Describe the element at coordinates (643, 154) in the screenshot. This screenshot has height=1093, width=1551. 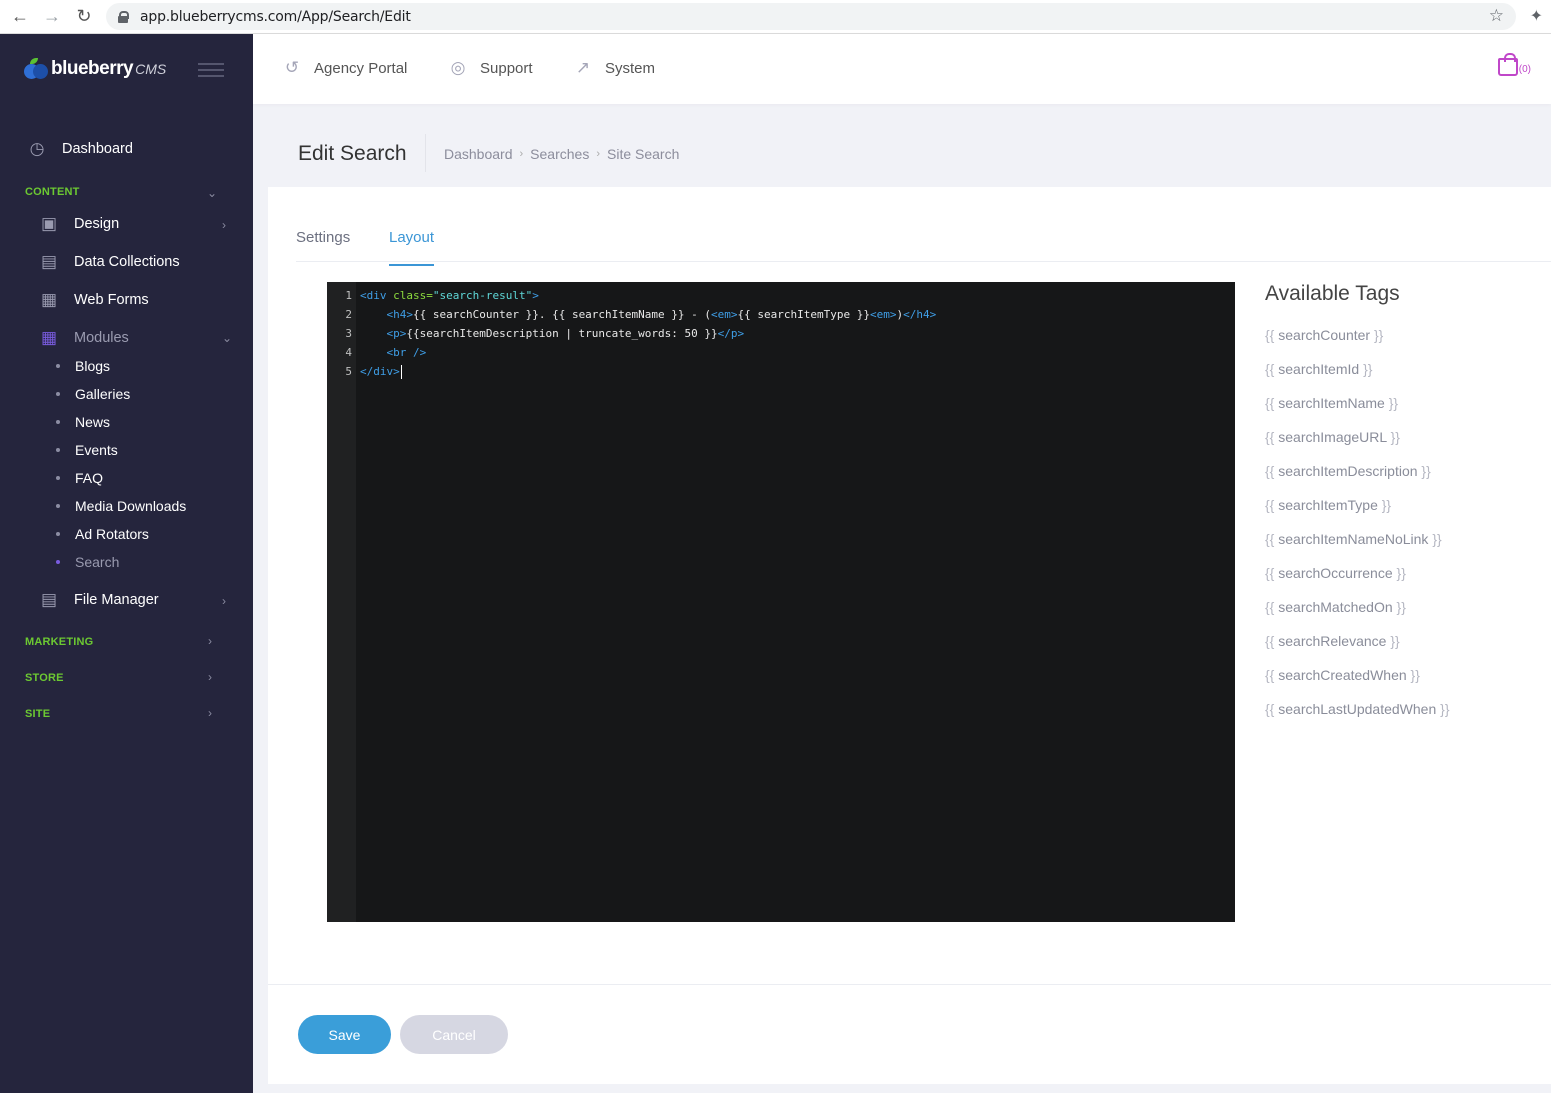
I see `breadcrumb-current: Site Search` at that location.